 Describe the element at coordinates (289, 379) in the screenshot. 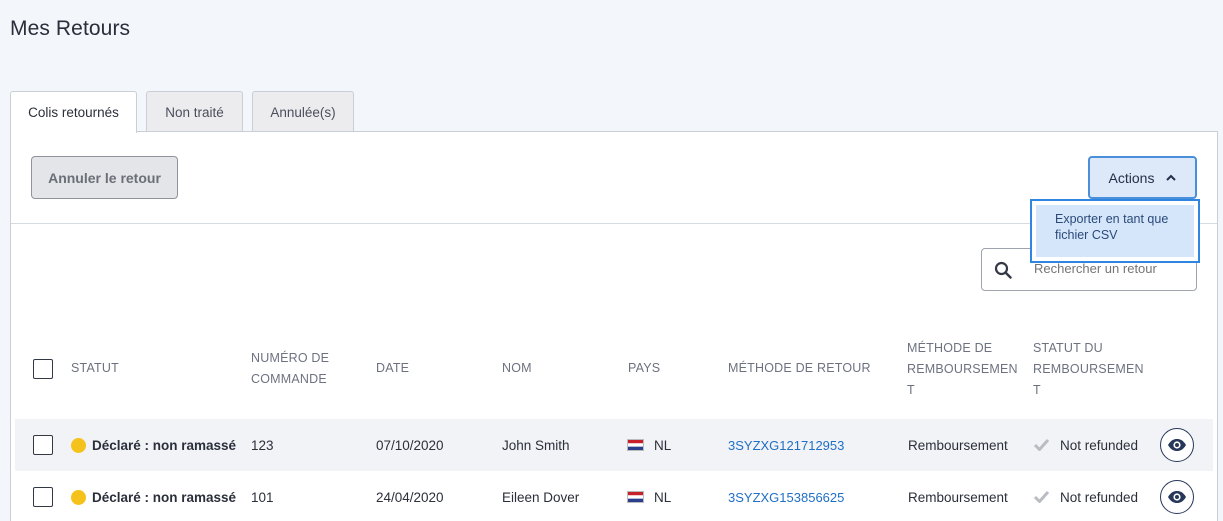

I see `header-numero-line-2: COMMANDE` at that location.